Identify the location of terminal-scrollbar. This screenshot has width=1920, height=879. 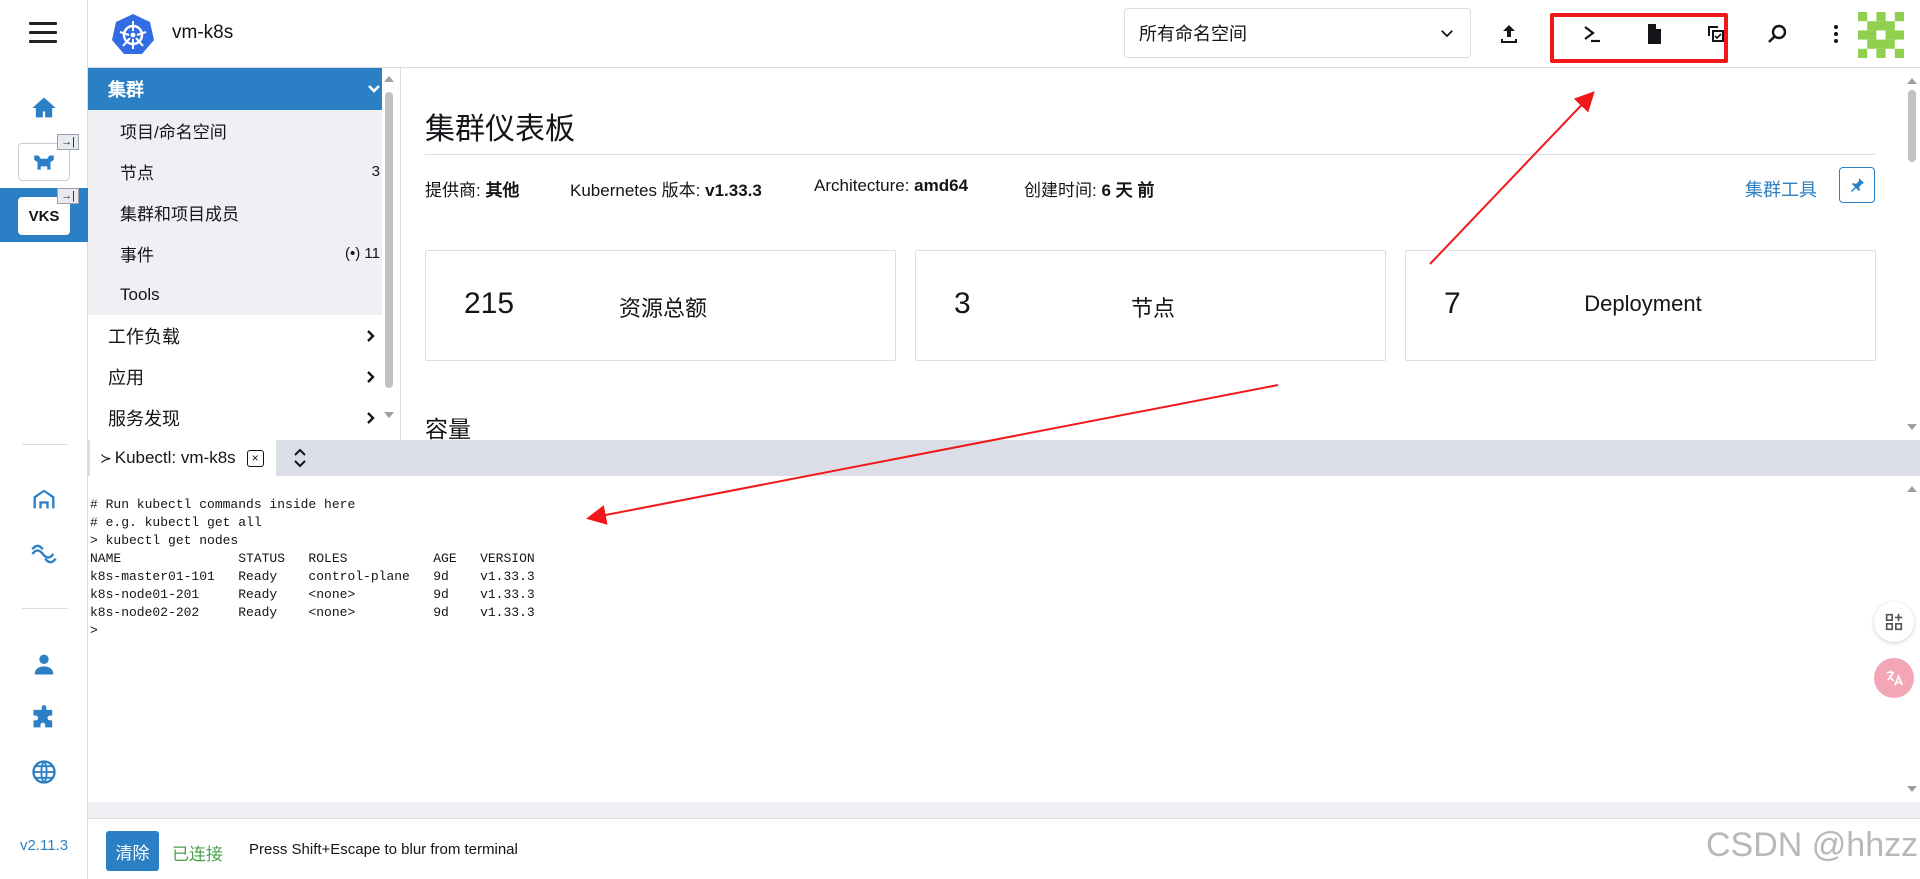
(1912, 639).